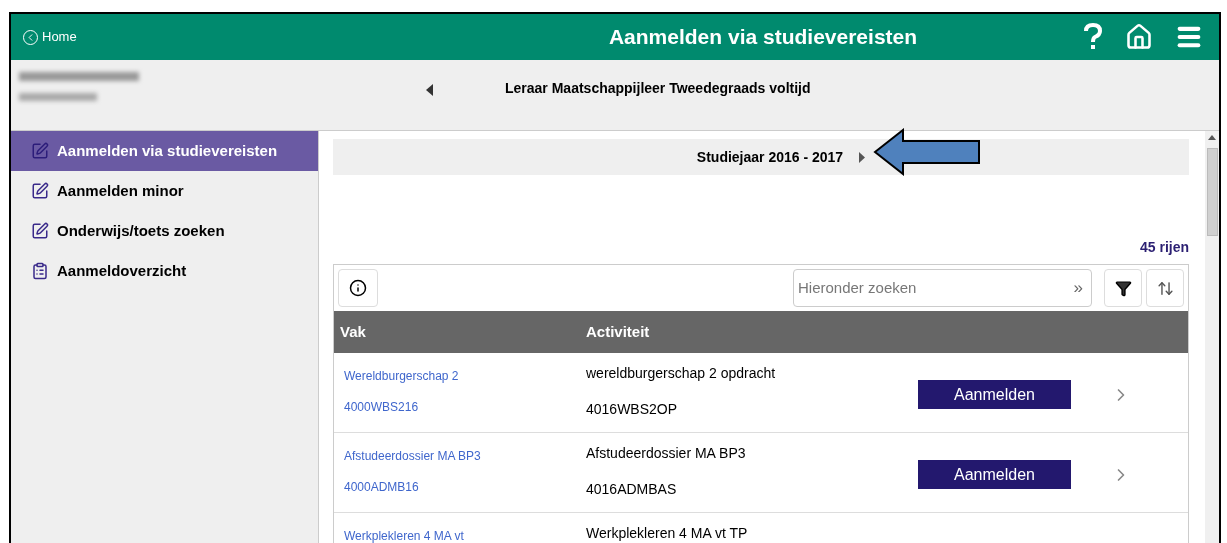 Image resolution: width=1227 pixels, height=543 pixels. What do you see at coordinates (666, 453) in the screenshot?
I see `activity-name: Afstudeerdossier MA BP3` at bounding box center [666, 453].